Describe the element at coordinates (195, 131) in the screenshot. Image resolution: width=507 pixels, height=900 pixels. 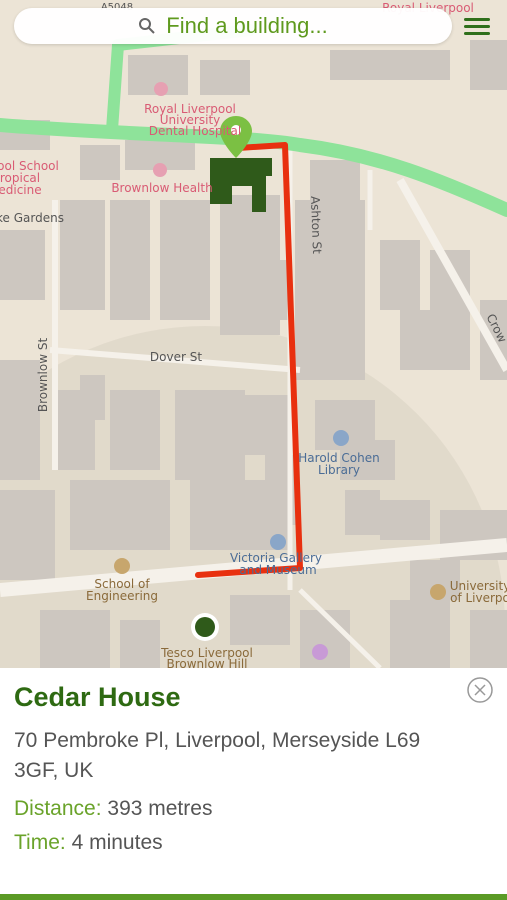
I see `map-label: Dental Hospital` at that location.